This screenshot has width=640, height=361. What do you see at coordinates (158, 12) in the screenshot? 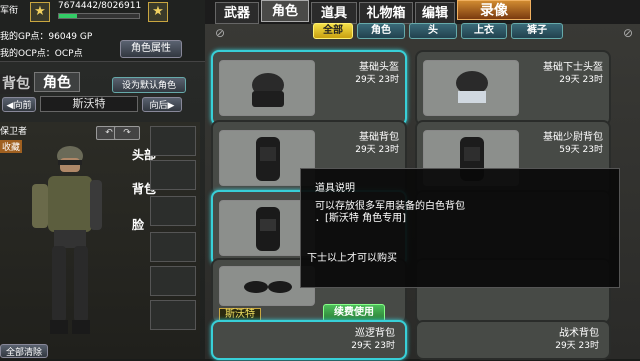
I see `next-rank-star-icon: ★` at bounding box center [158, 12].